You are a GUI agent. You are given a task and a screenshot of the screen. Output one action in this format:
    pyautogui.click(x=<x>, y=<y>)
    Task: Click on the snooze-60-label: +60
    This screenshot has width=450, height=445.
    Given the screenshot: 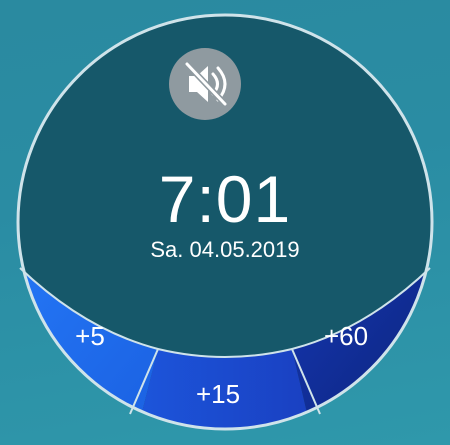 What is the action you would take?
    pyautogui.click(x=346, y=336)
    